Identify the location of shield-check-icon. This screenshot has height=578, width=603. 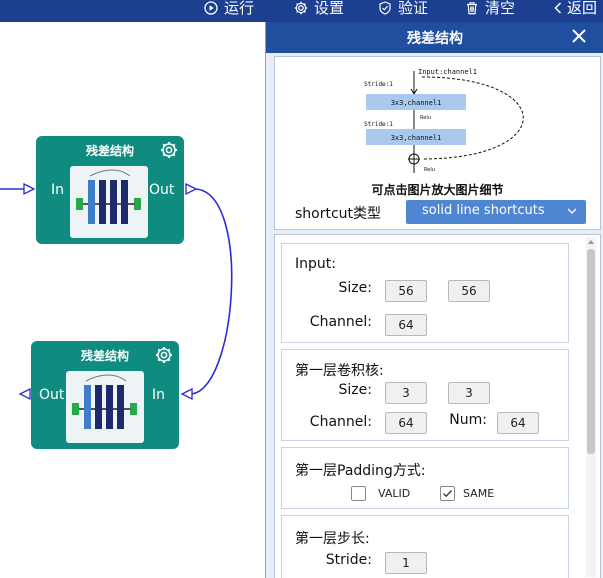
(385, 8).